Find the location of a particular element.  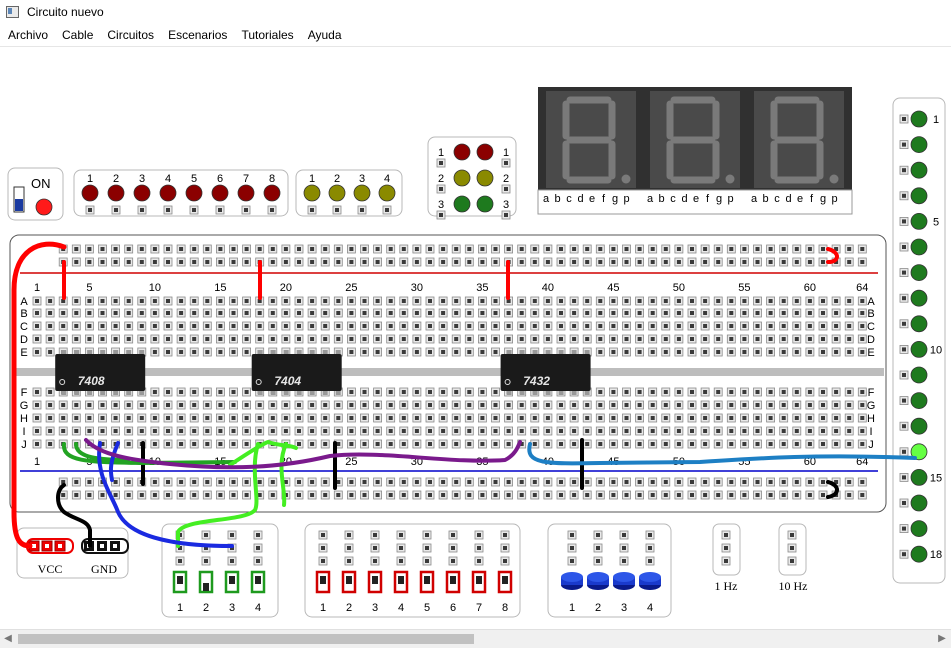

red-led-terminal is located at coordinates (90, 210).